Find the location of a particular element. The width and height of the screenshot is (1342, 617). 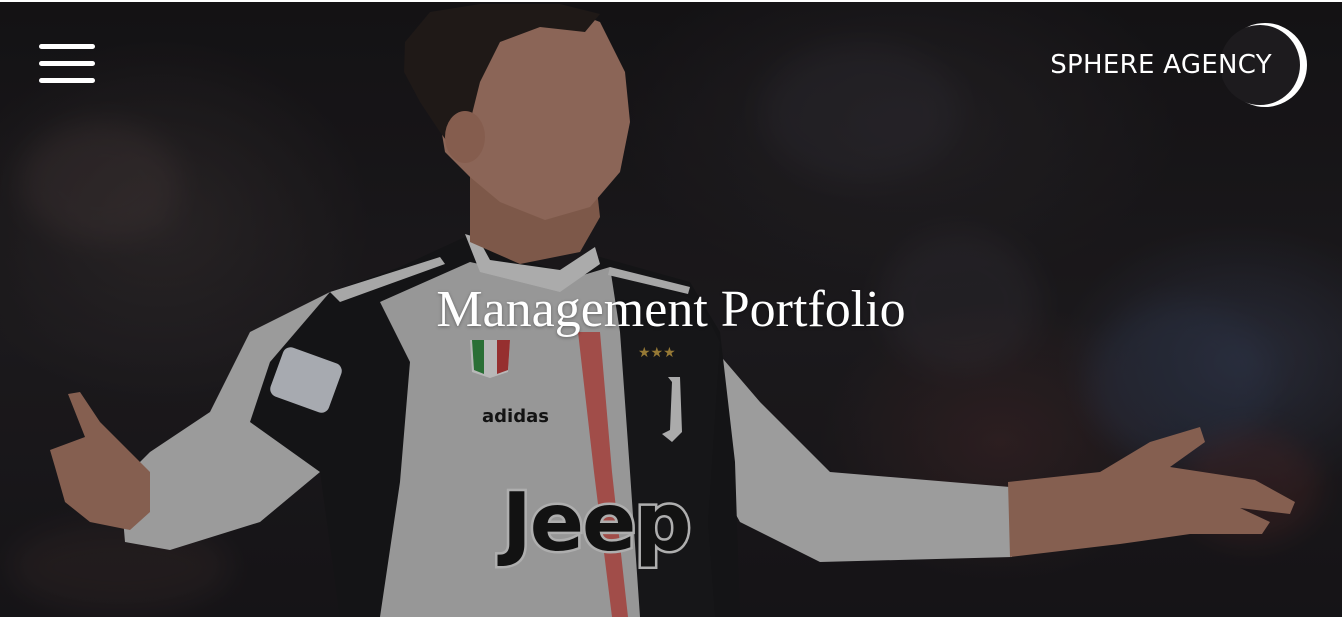

menu-bar-bottom is located at coordinates (67, 80).